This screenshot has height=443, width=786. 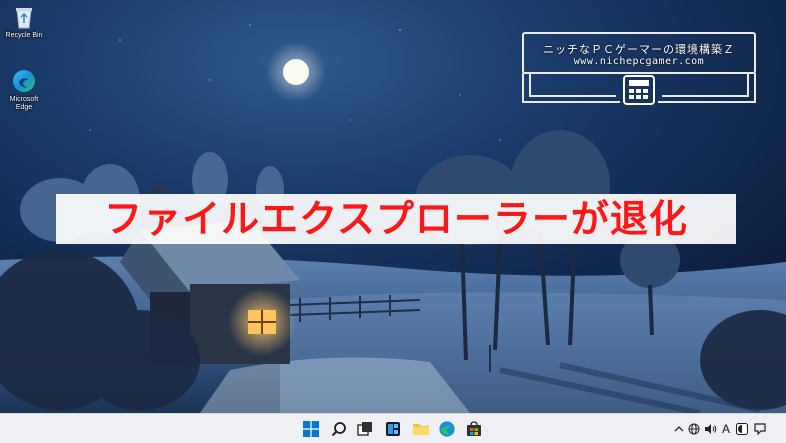 I want to click on speaker-icon, so click(x=710, y=428).